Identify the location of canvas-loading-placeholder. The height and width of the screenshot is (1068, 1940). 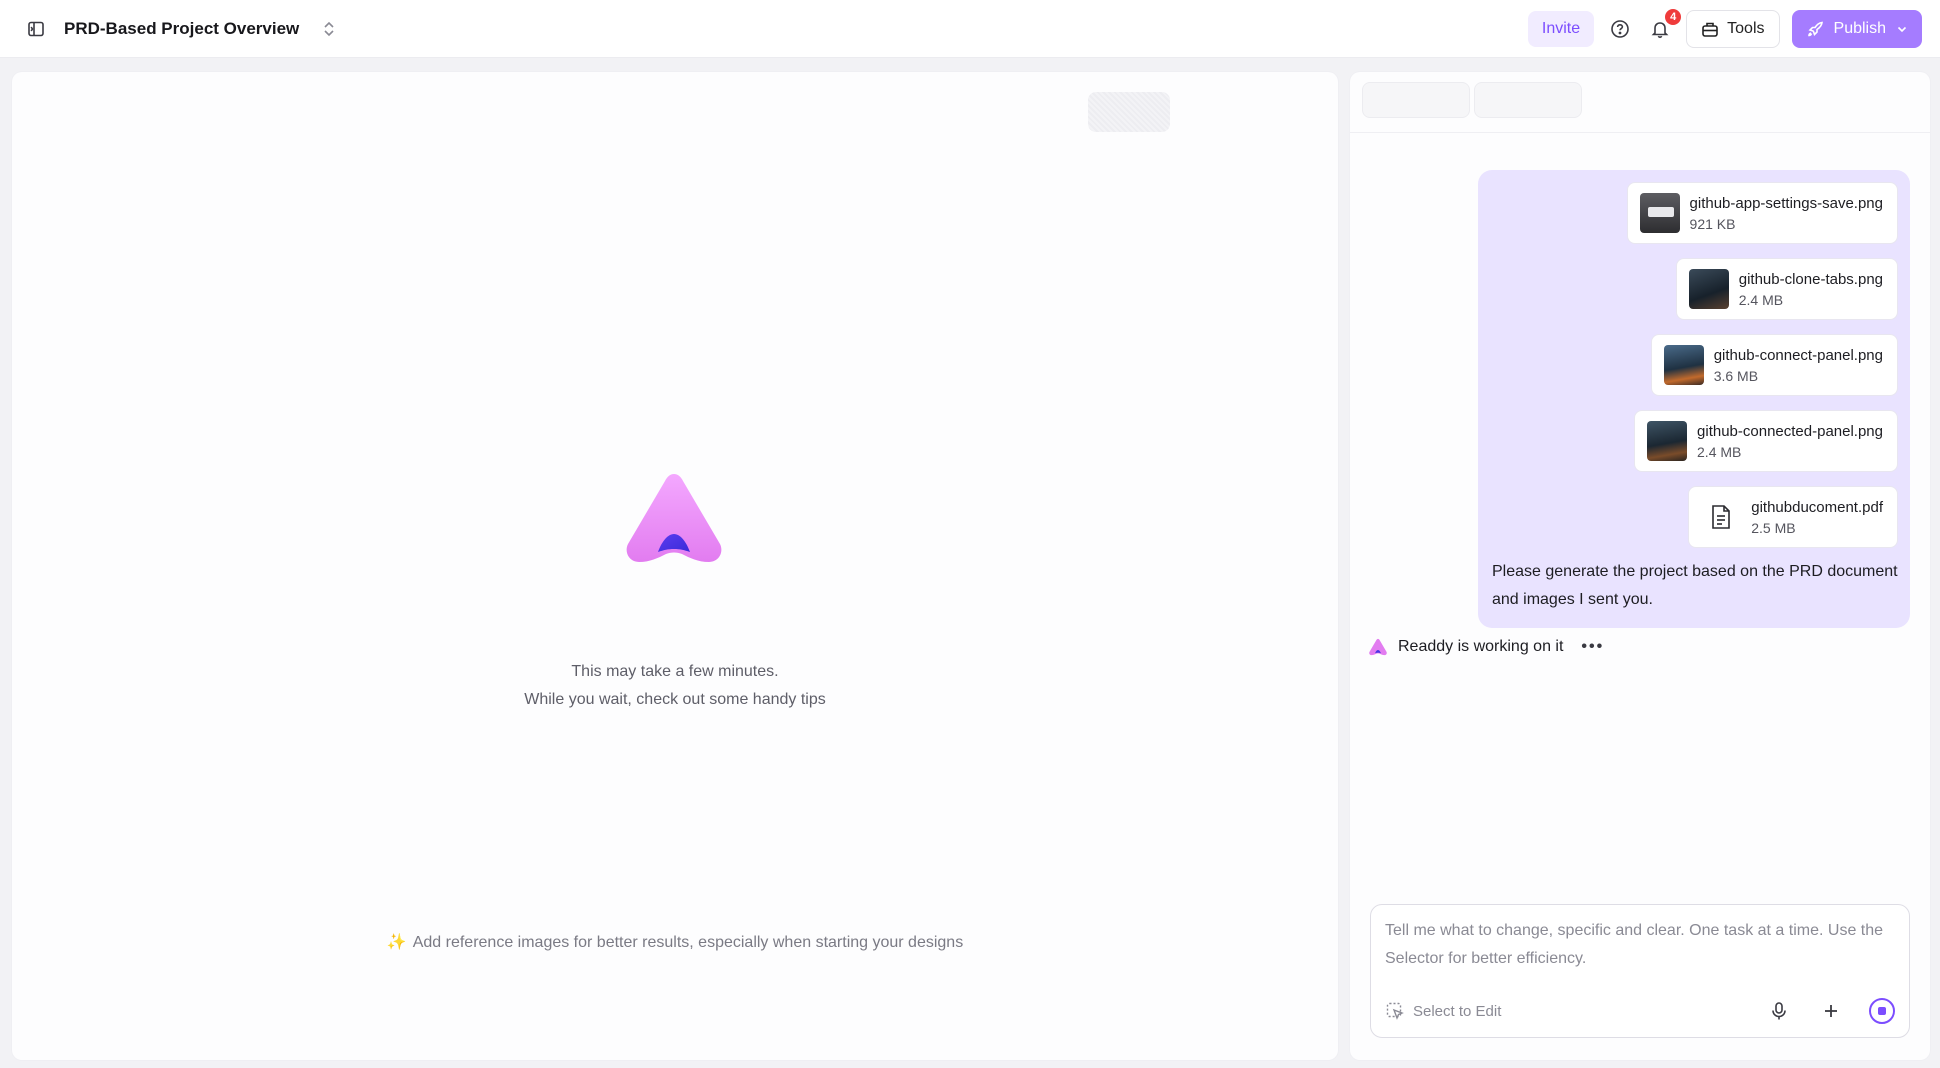
(1129, 112).